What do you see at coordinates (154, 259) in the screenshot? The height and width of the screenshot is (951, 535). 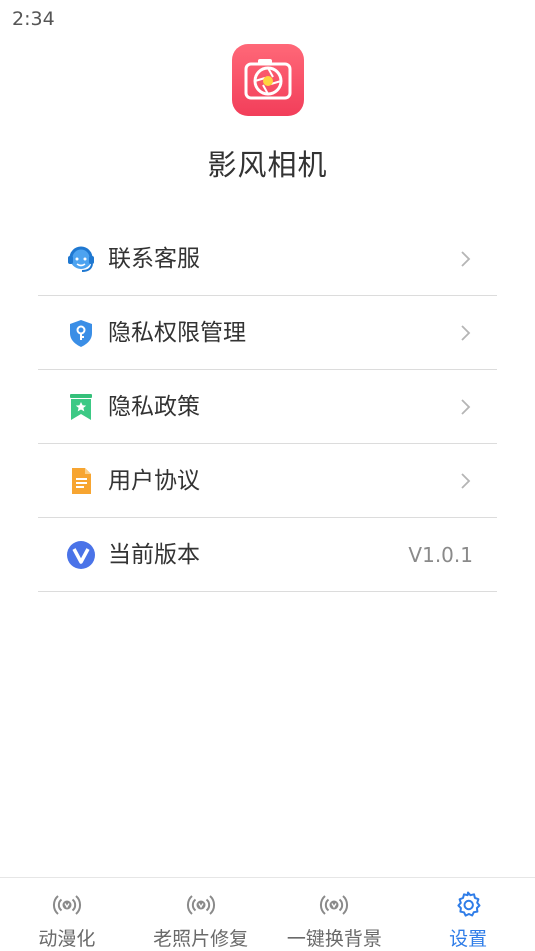 I see `menu-label: 联系客服` at bounding box center [154, 259].